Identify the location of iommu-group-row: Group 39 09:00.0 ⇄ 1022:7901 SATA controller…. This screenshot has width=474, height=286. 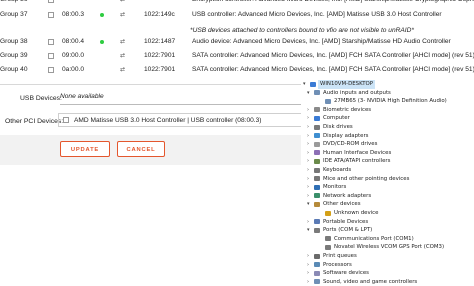
(237, 56).